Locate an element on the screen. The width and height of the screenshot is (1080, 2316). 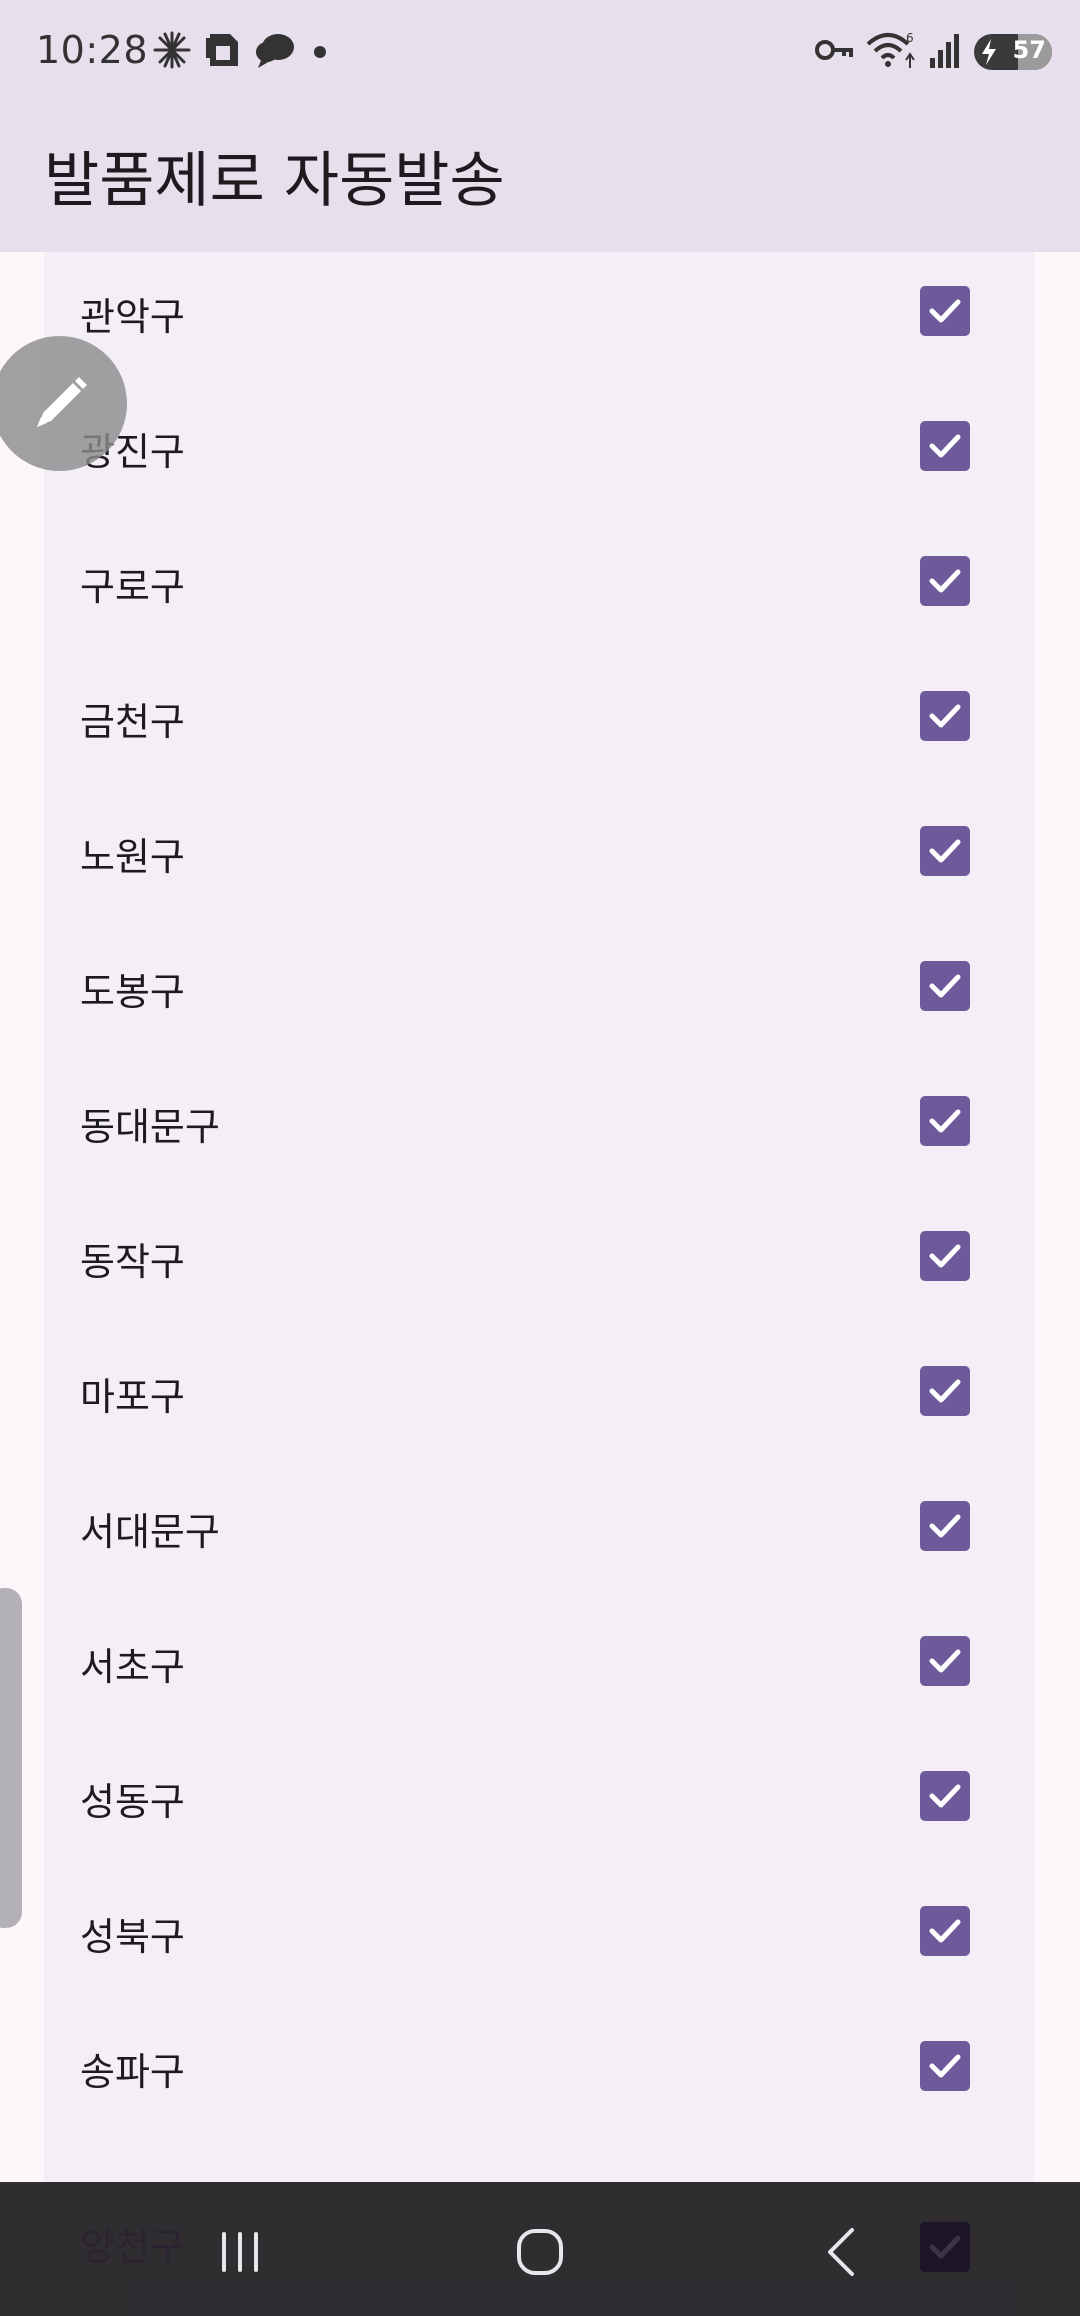
edge-panel-handle is located at coordinates (11, 1758).